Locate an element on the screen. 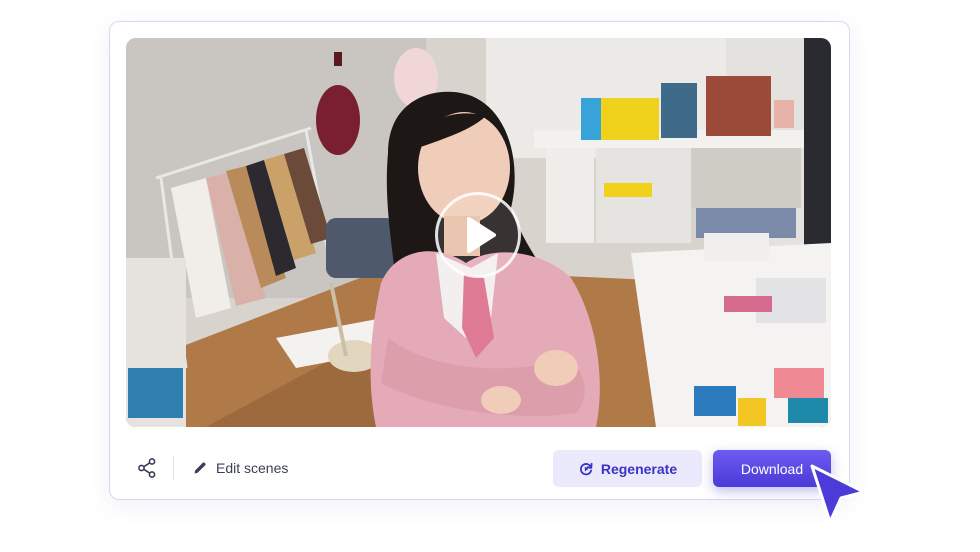 The image size is (980, 552). edit-scenes-button: Edit scenes is located at coordinates (240, 468).